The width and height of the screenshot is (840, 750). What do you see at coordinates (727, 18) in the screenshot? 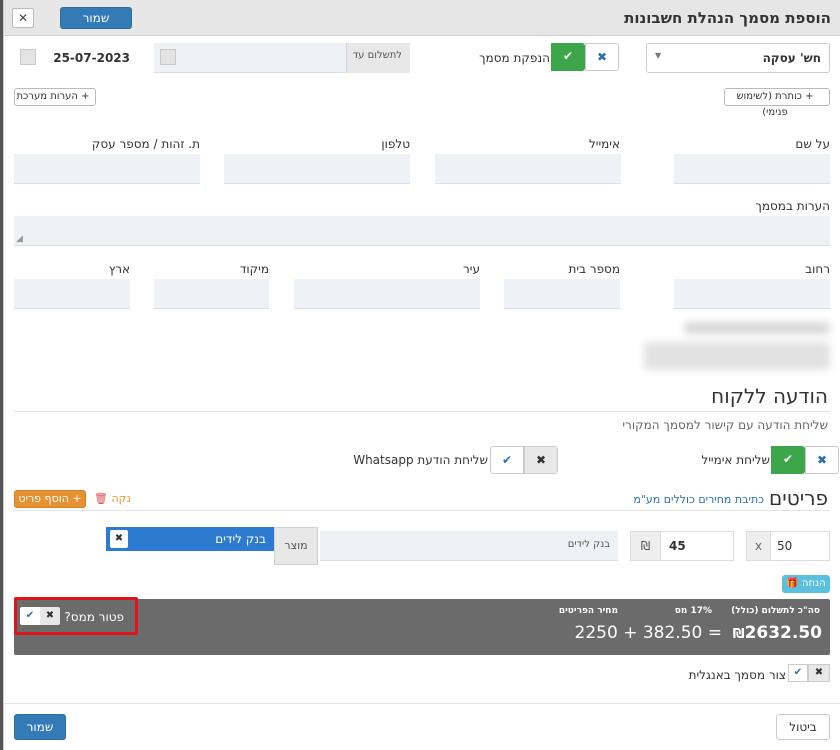
I see `modal-title: הוספת מסמך הנהלת חשבונות` at bounding box center [727, 18].